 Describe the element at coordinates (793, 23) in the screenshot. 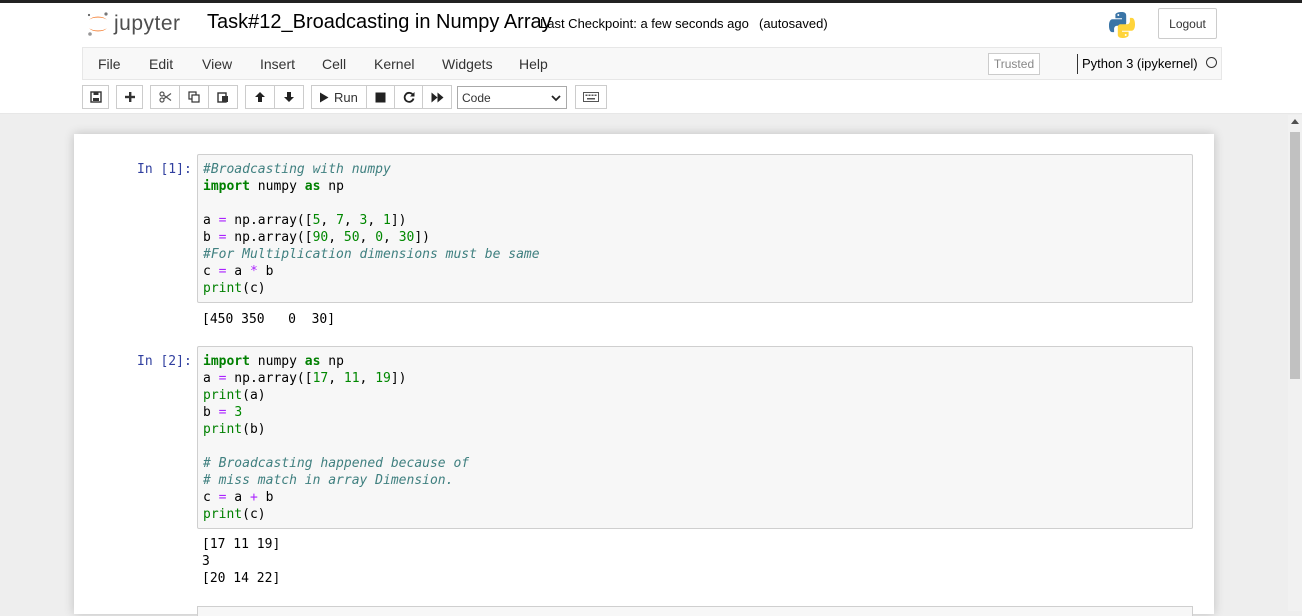

I see `autosave-status: (autosaved)` at that location.